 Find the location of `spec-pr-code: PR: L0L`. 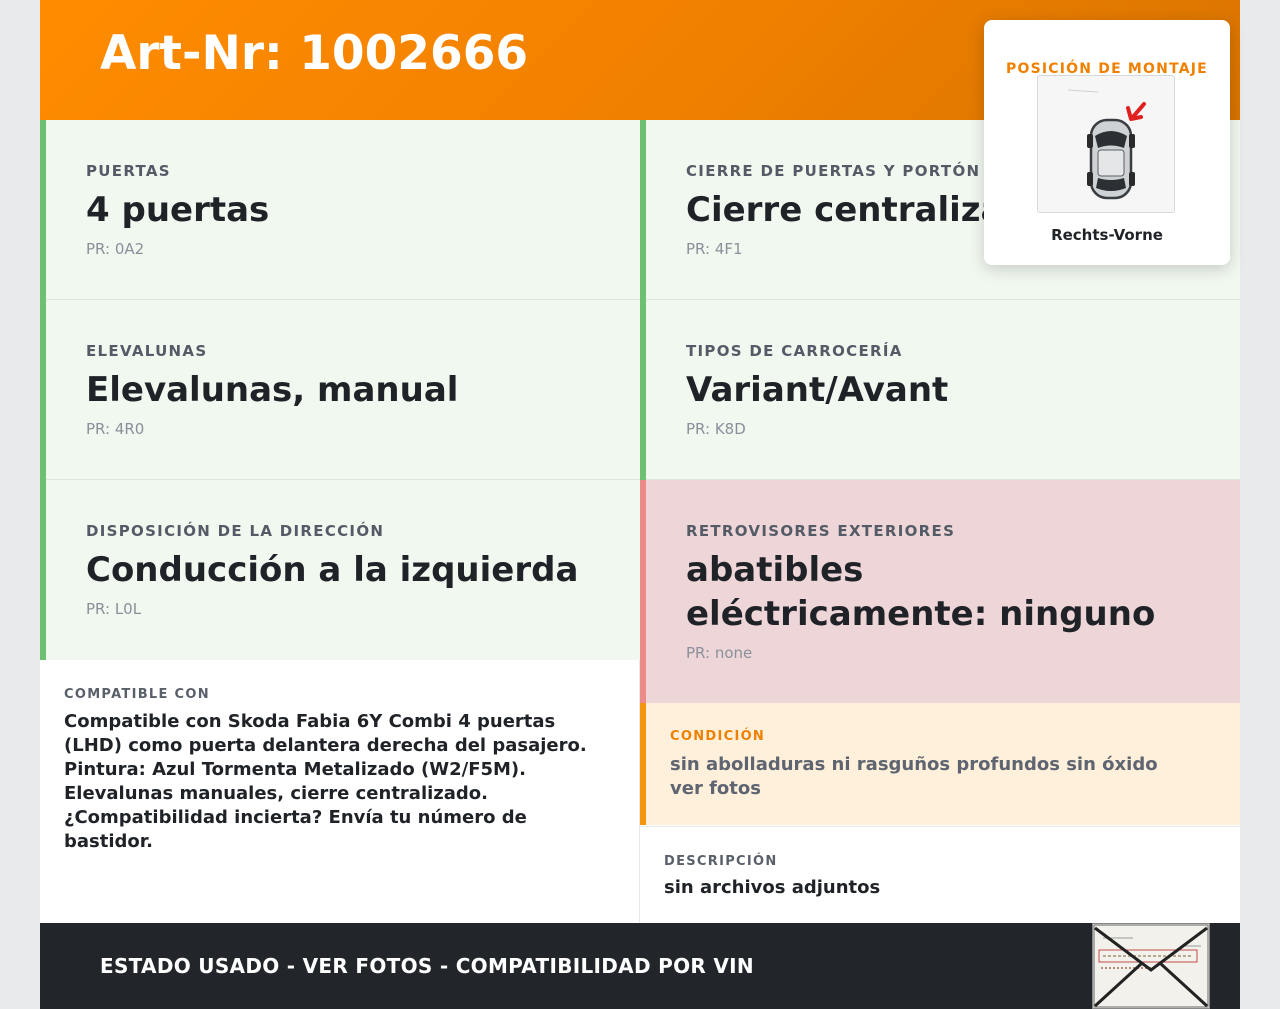

spec-pr-code: PR: L0L is located at coordinates (114, 609).